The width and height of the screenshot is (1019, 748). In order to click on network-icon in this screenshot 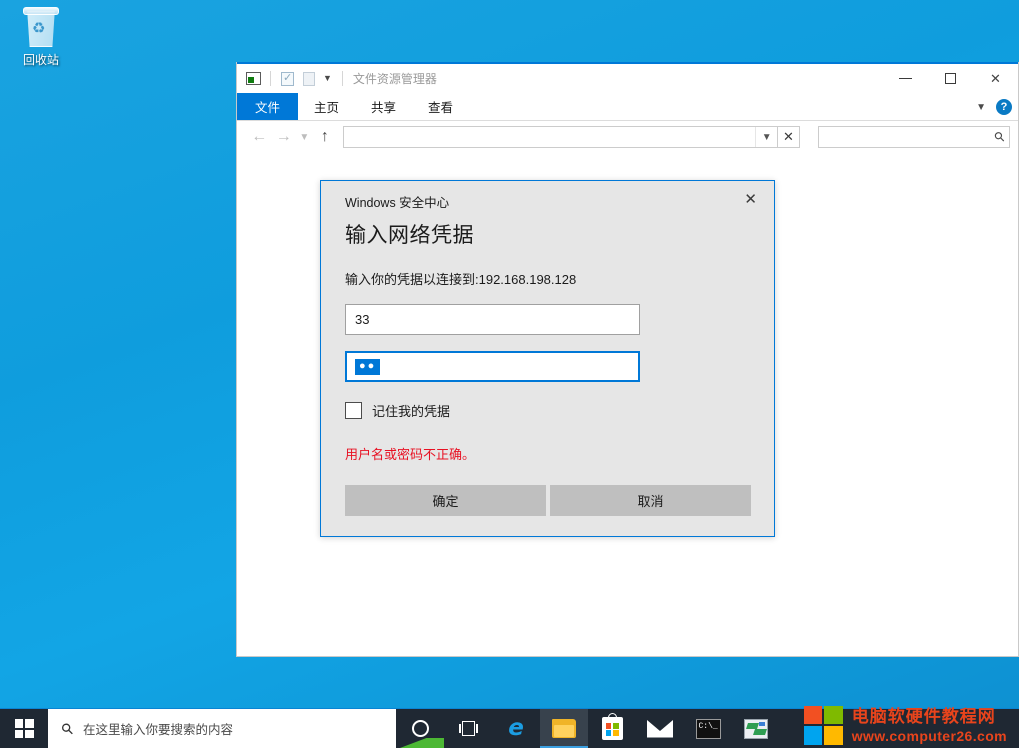, I will do `click(756, 728)`.